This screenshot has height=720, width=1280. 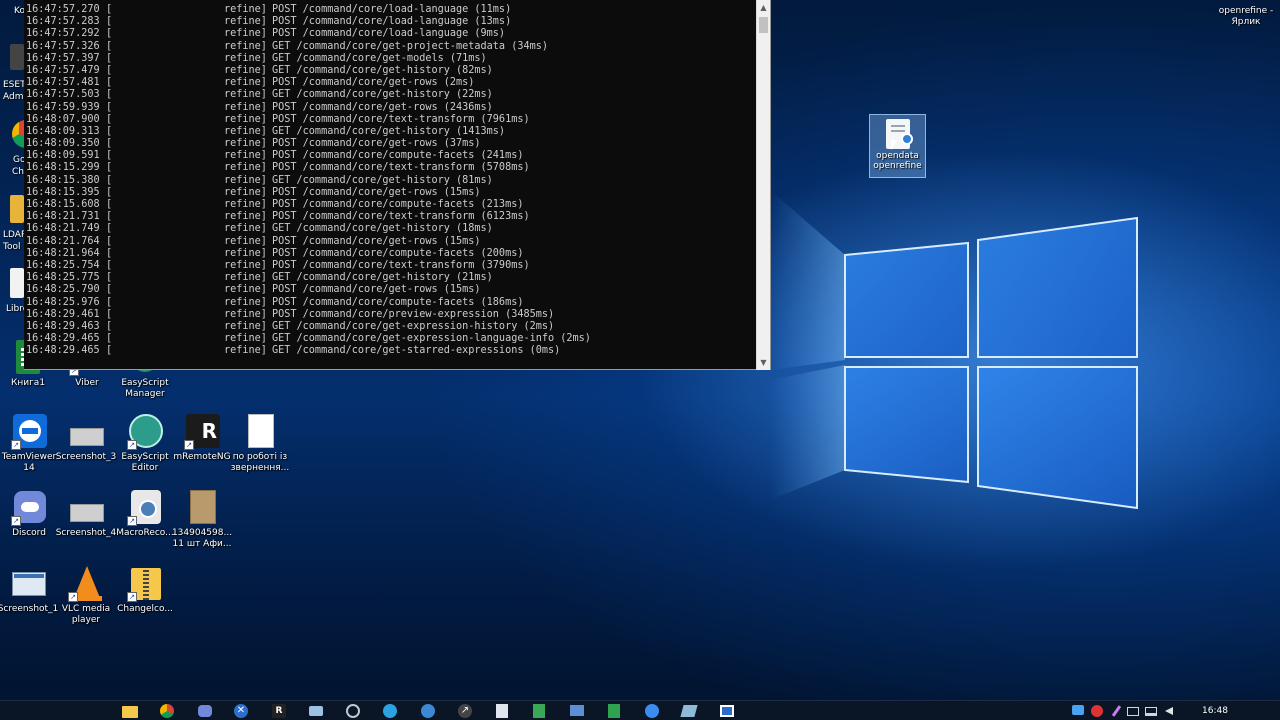 What do you see at coordinates (63, 58) in the screenshot?
I see `log-timestamp: 16:47:57.397` at bounding box center [63, 58].